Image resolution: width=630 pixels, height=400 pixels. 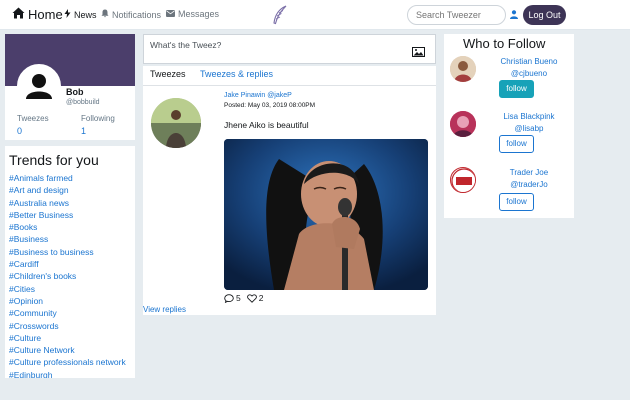 I want to click on profile-card: Bob @bobbuild Tweezes 0 Following 1, so click(x=70, y=87).